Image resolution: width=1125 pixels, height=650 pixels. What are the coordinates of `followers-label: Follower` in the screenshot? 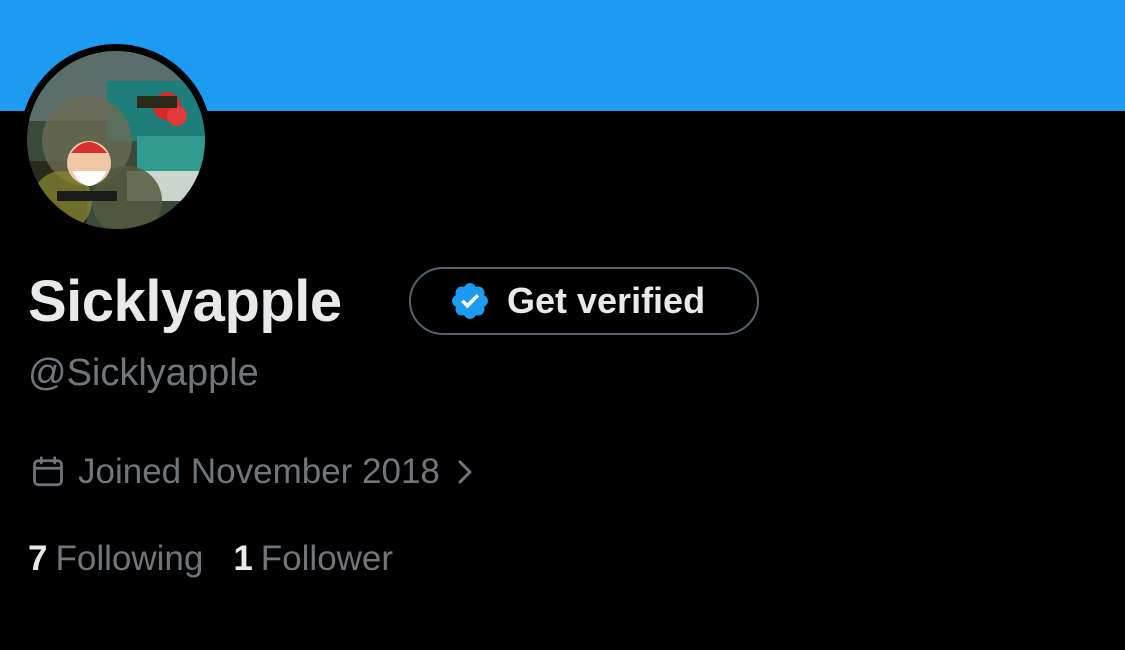 It's located at (327, 558).